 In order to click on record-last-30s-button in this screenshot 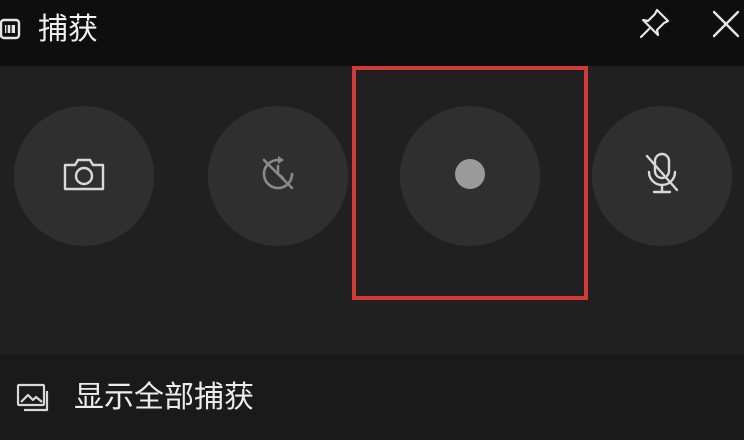, I will do `click(278, 176)`.